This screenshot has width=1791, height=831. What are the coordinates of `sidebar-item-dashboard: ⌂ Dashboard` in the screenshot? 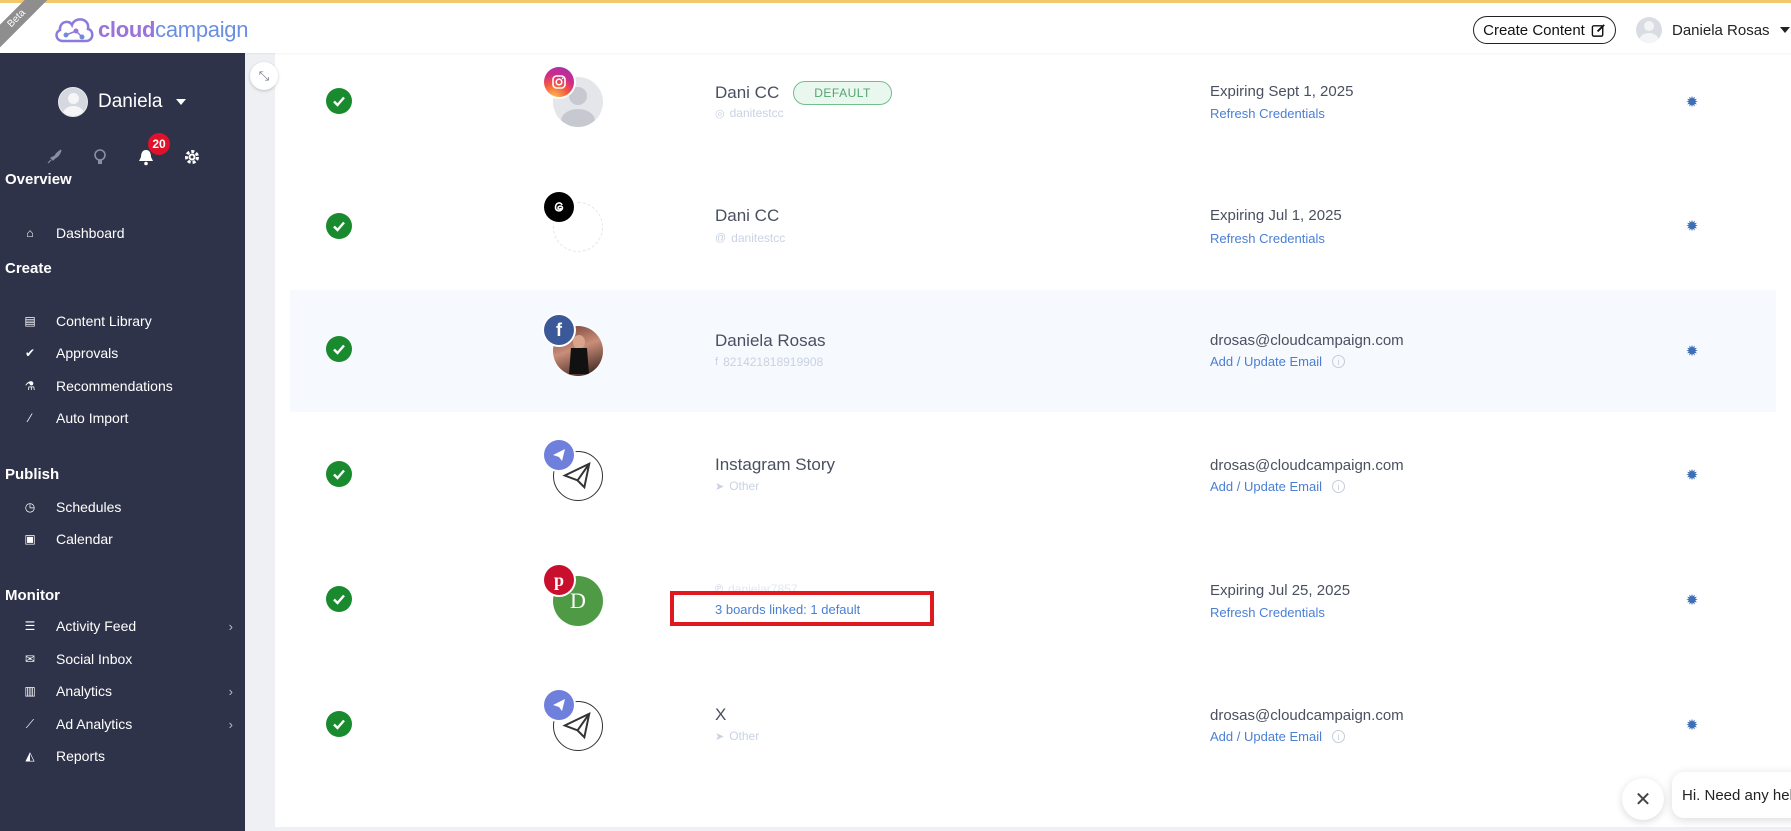 It's located at (122, 233).